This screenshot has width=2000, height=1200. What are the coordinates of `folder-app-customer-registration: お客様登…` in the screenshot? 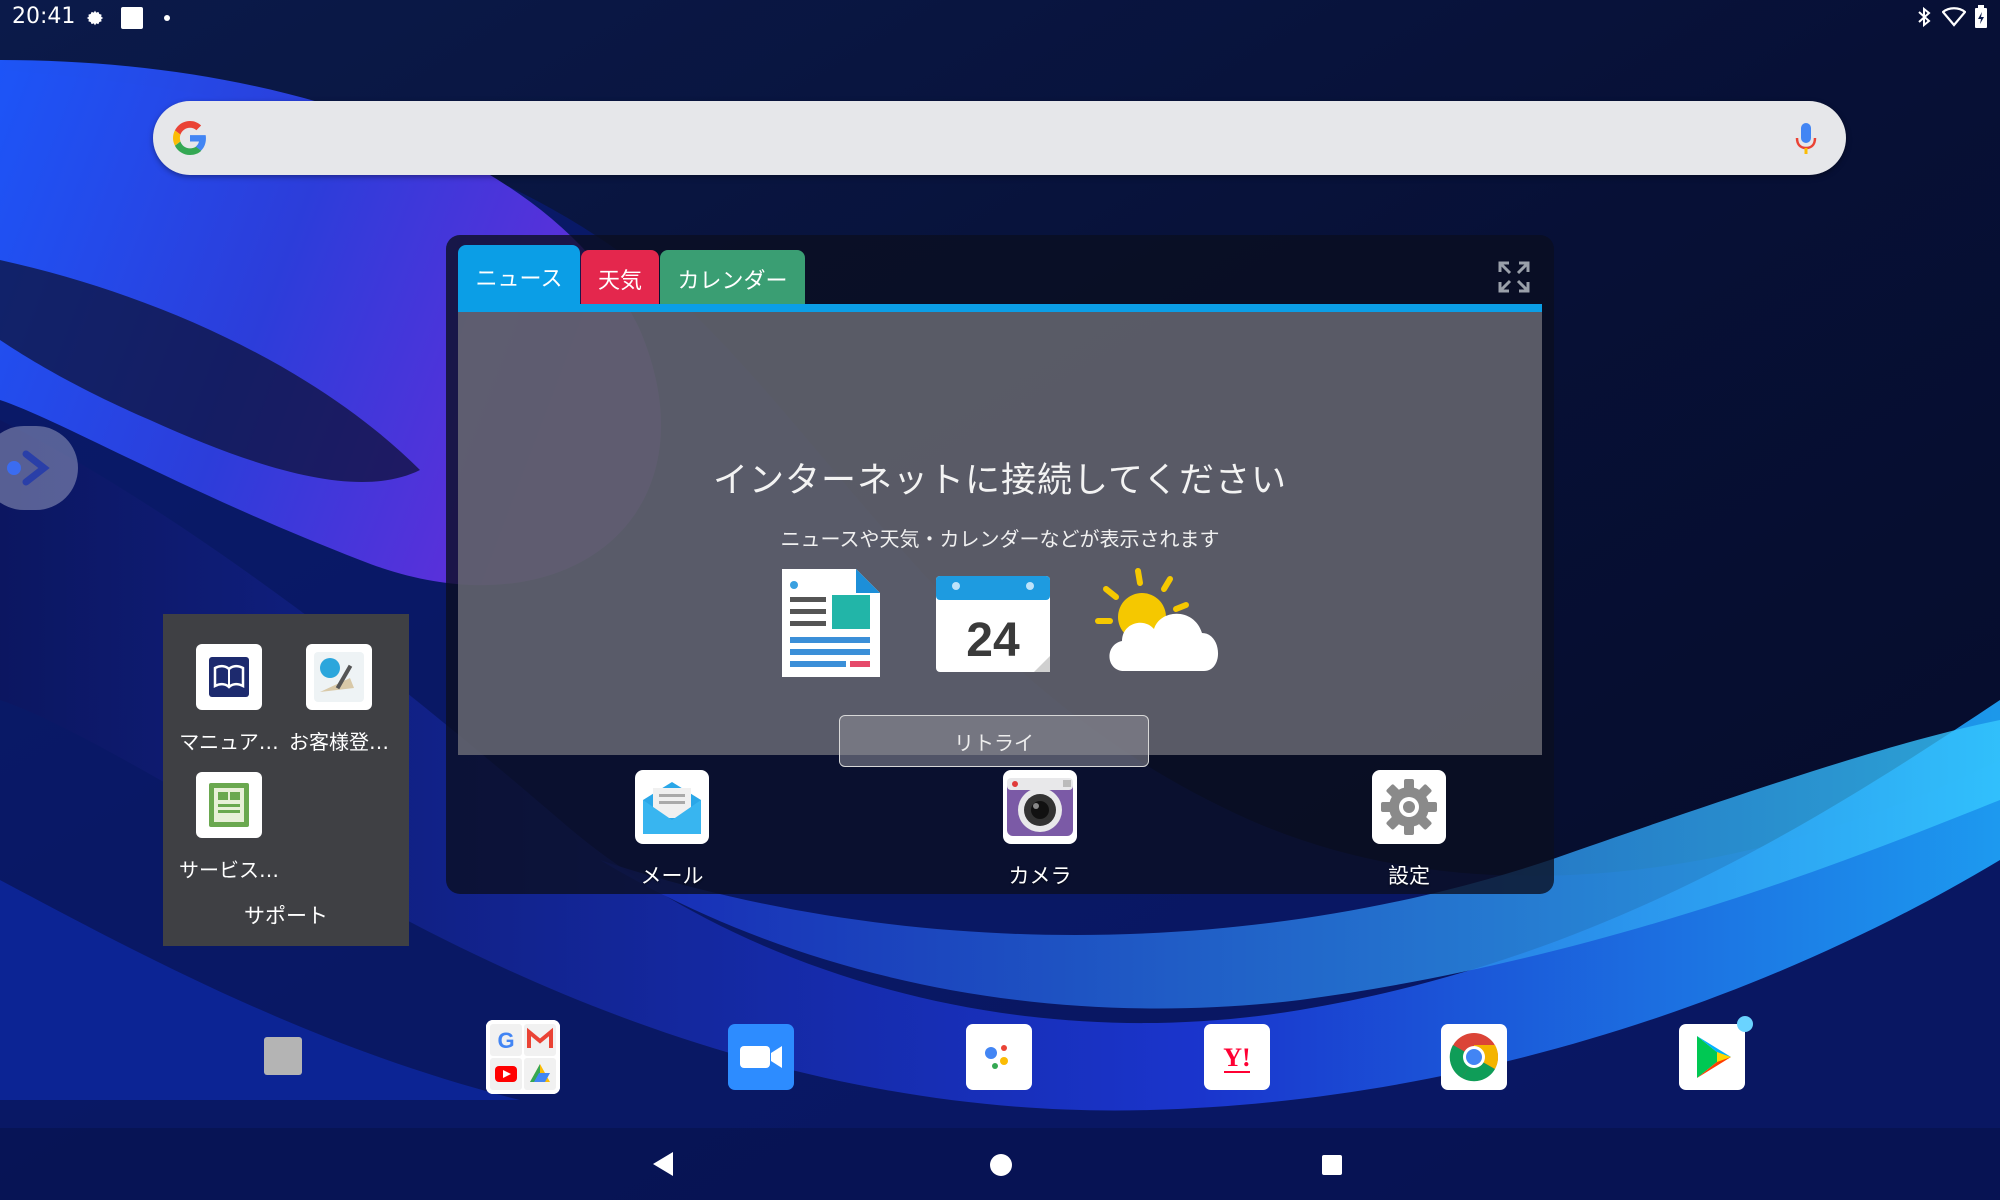 It's located at (339, 699).